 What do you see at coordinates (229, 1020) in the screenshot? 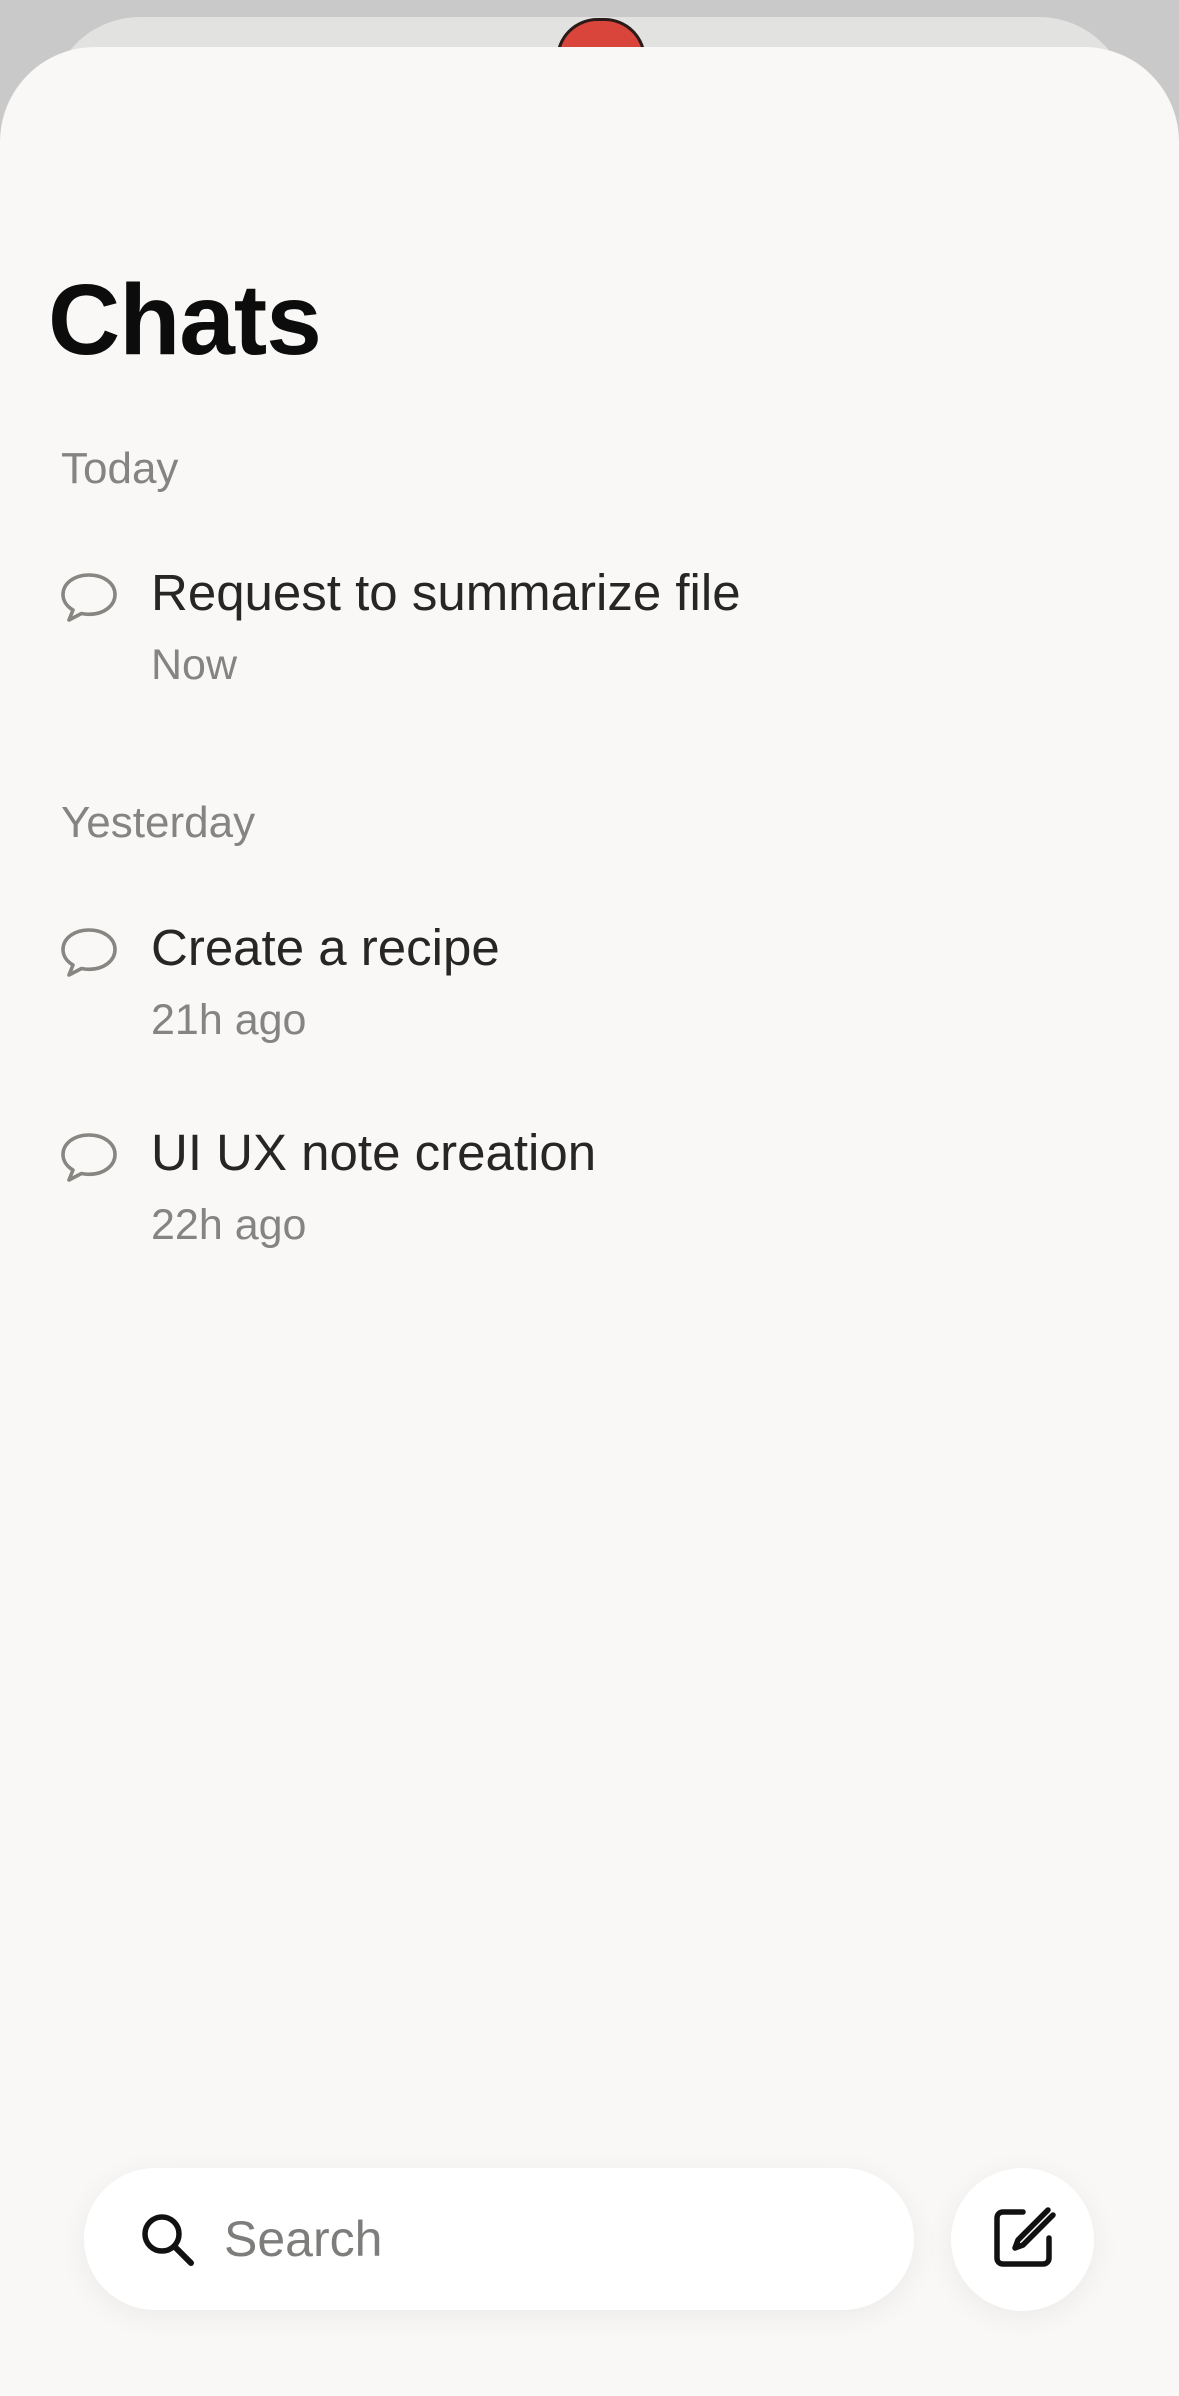
I see `chat-timestamp: 21h ago` at bounding box center [229, 1020].